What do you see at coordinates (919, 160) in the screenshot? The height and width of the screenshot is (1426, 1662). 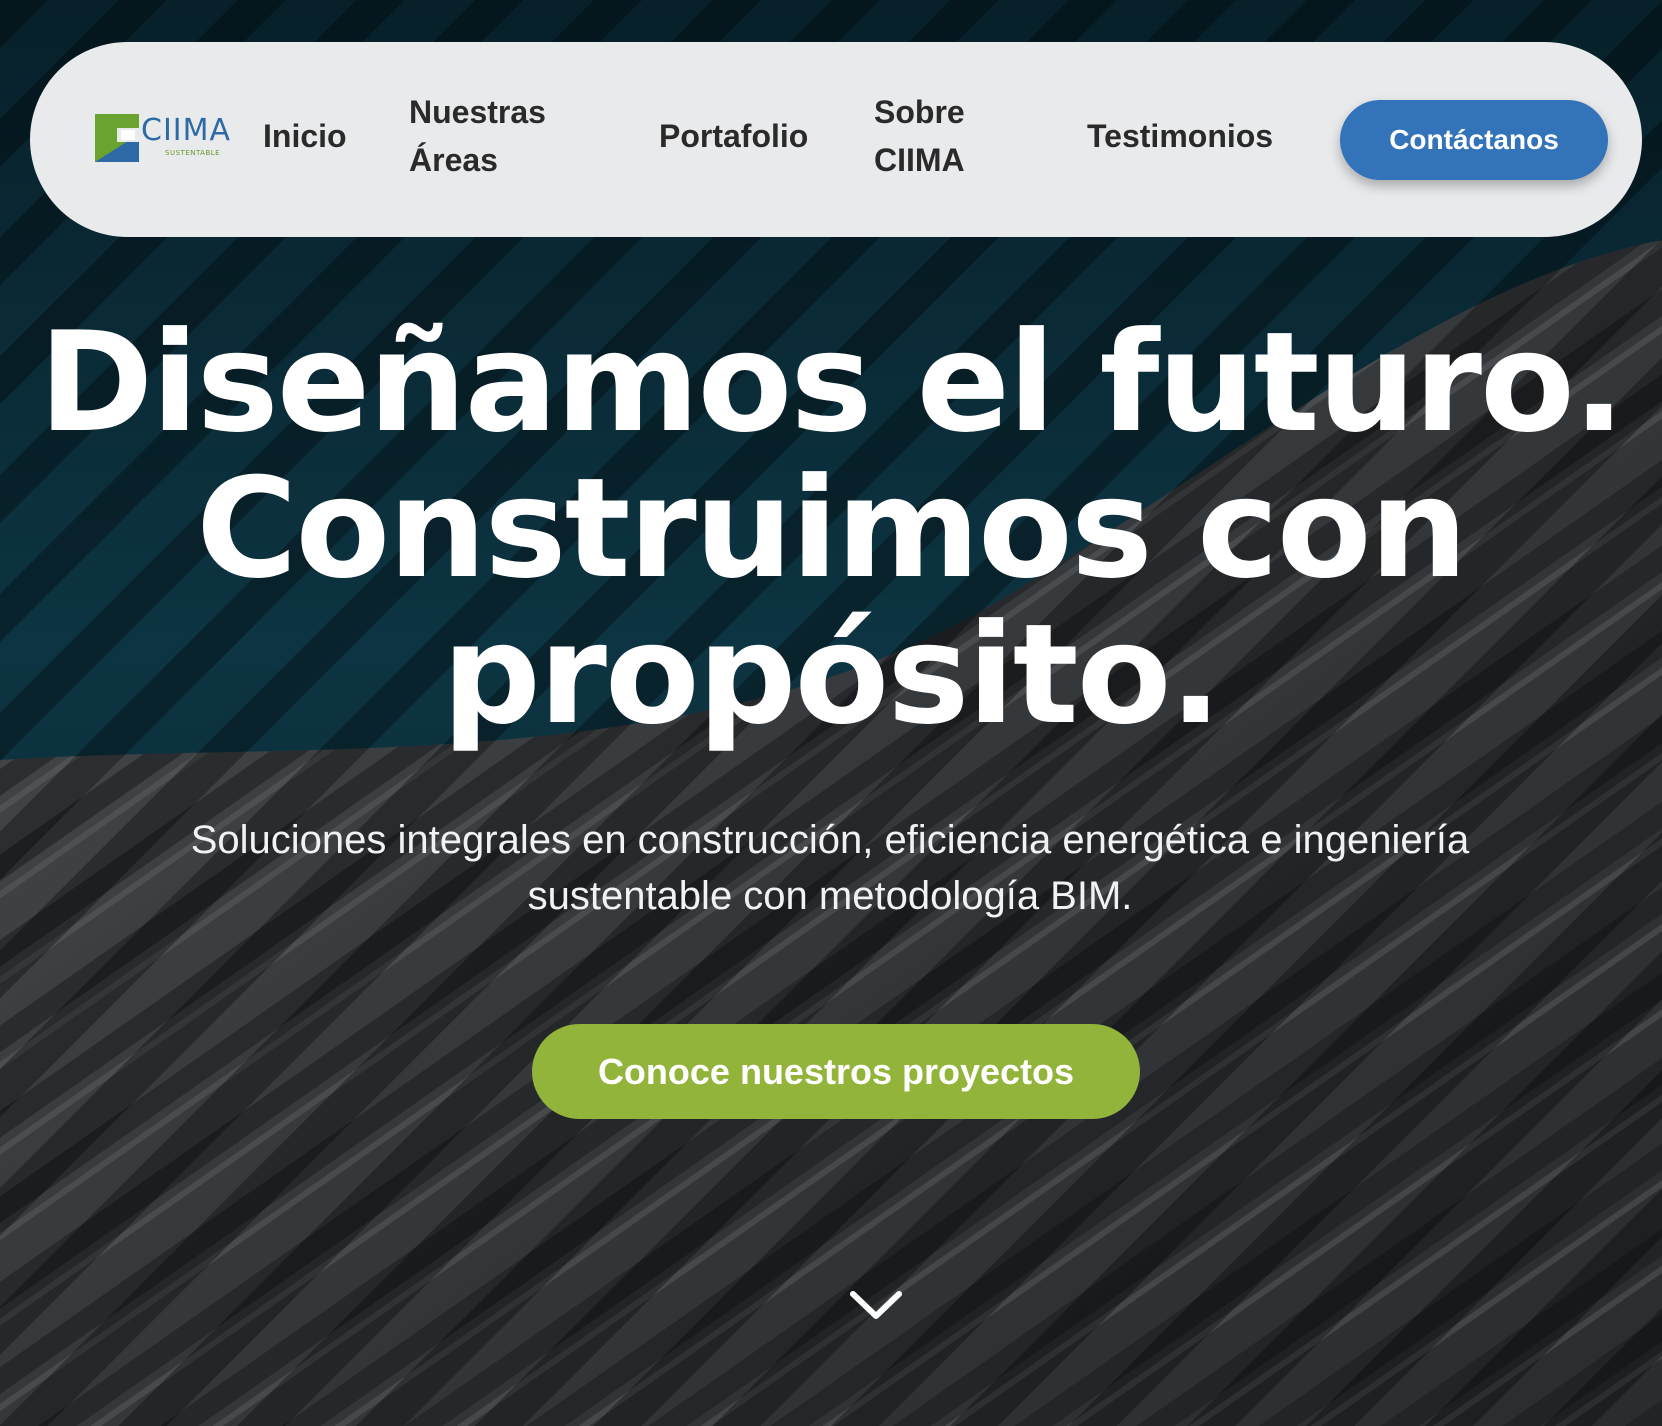 I see `nav-link-sobre-ciima-line2: CIIMA` at bounding box center [919, 160].